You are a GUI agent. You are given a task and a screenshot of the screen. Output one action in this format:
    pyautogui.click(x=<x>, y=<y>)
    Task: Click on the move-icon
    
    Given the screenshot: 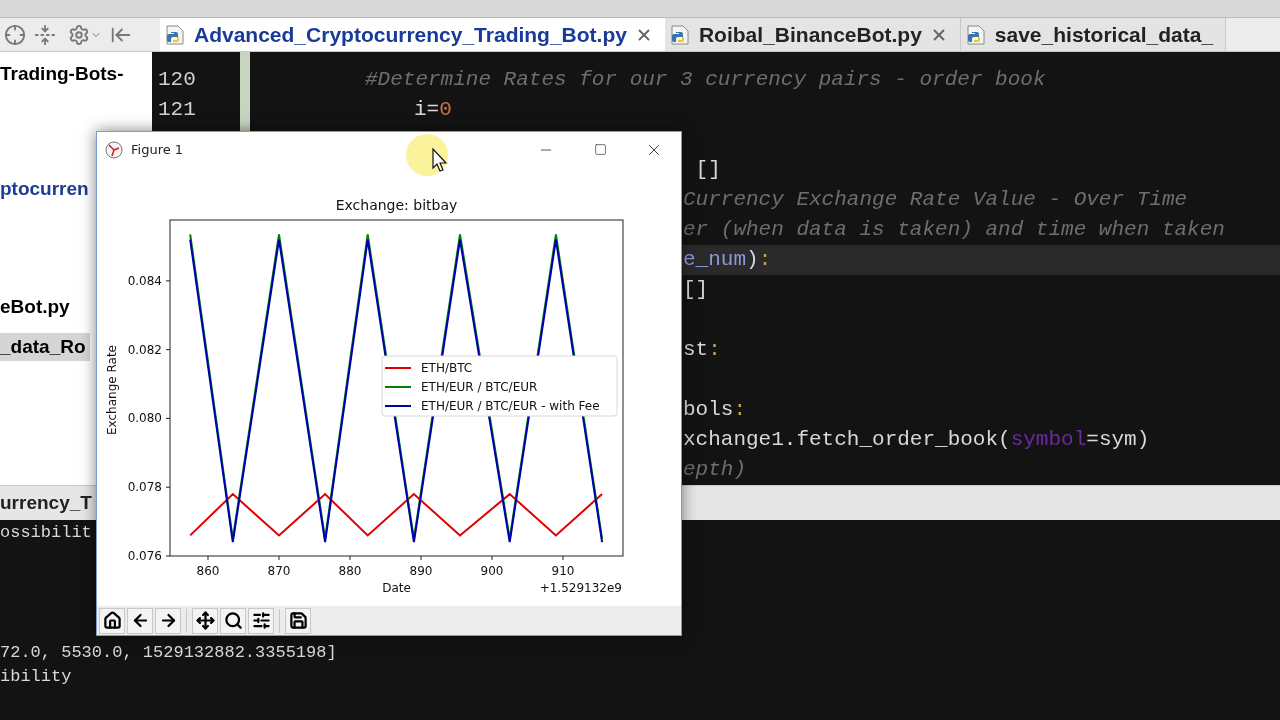 What is the action you would take?
    pyautogui.click(x=205, y=620)
    